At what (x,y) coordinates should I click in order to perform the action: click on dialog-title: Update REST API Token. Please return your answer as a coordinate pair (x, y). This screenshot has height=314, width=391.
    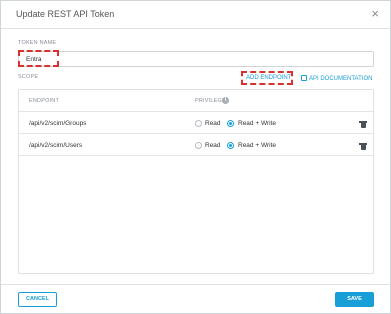
    Looking at the image, I should click on (65, 14).